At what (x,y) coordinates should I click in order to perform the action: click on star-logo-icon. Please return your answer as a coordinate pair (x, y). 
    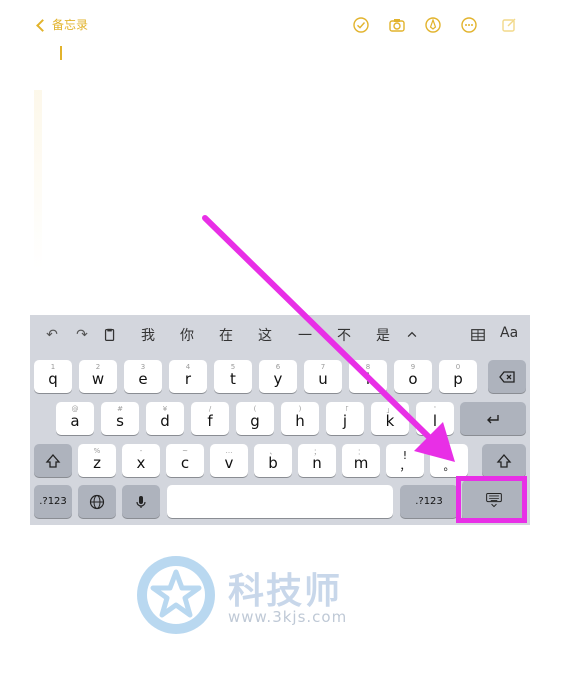
    Looking at the image, I should click on (176, 595).